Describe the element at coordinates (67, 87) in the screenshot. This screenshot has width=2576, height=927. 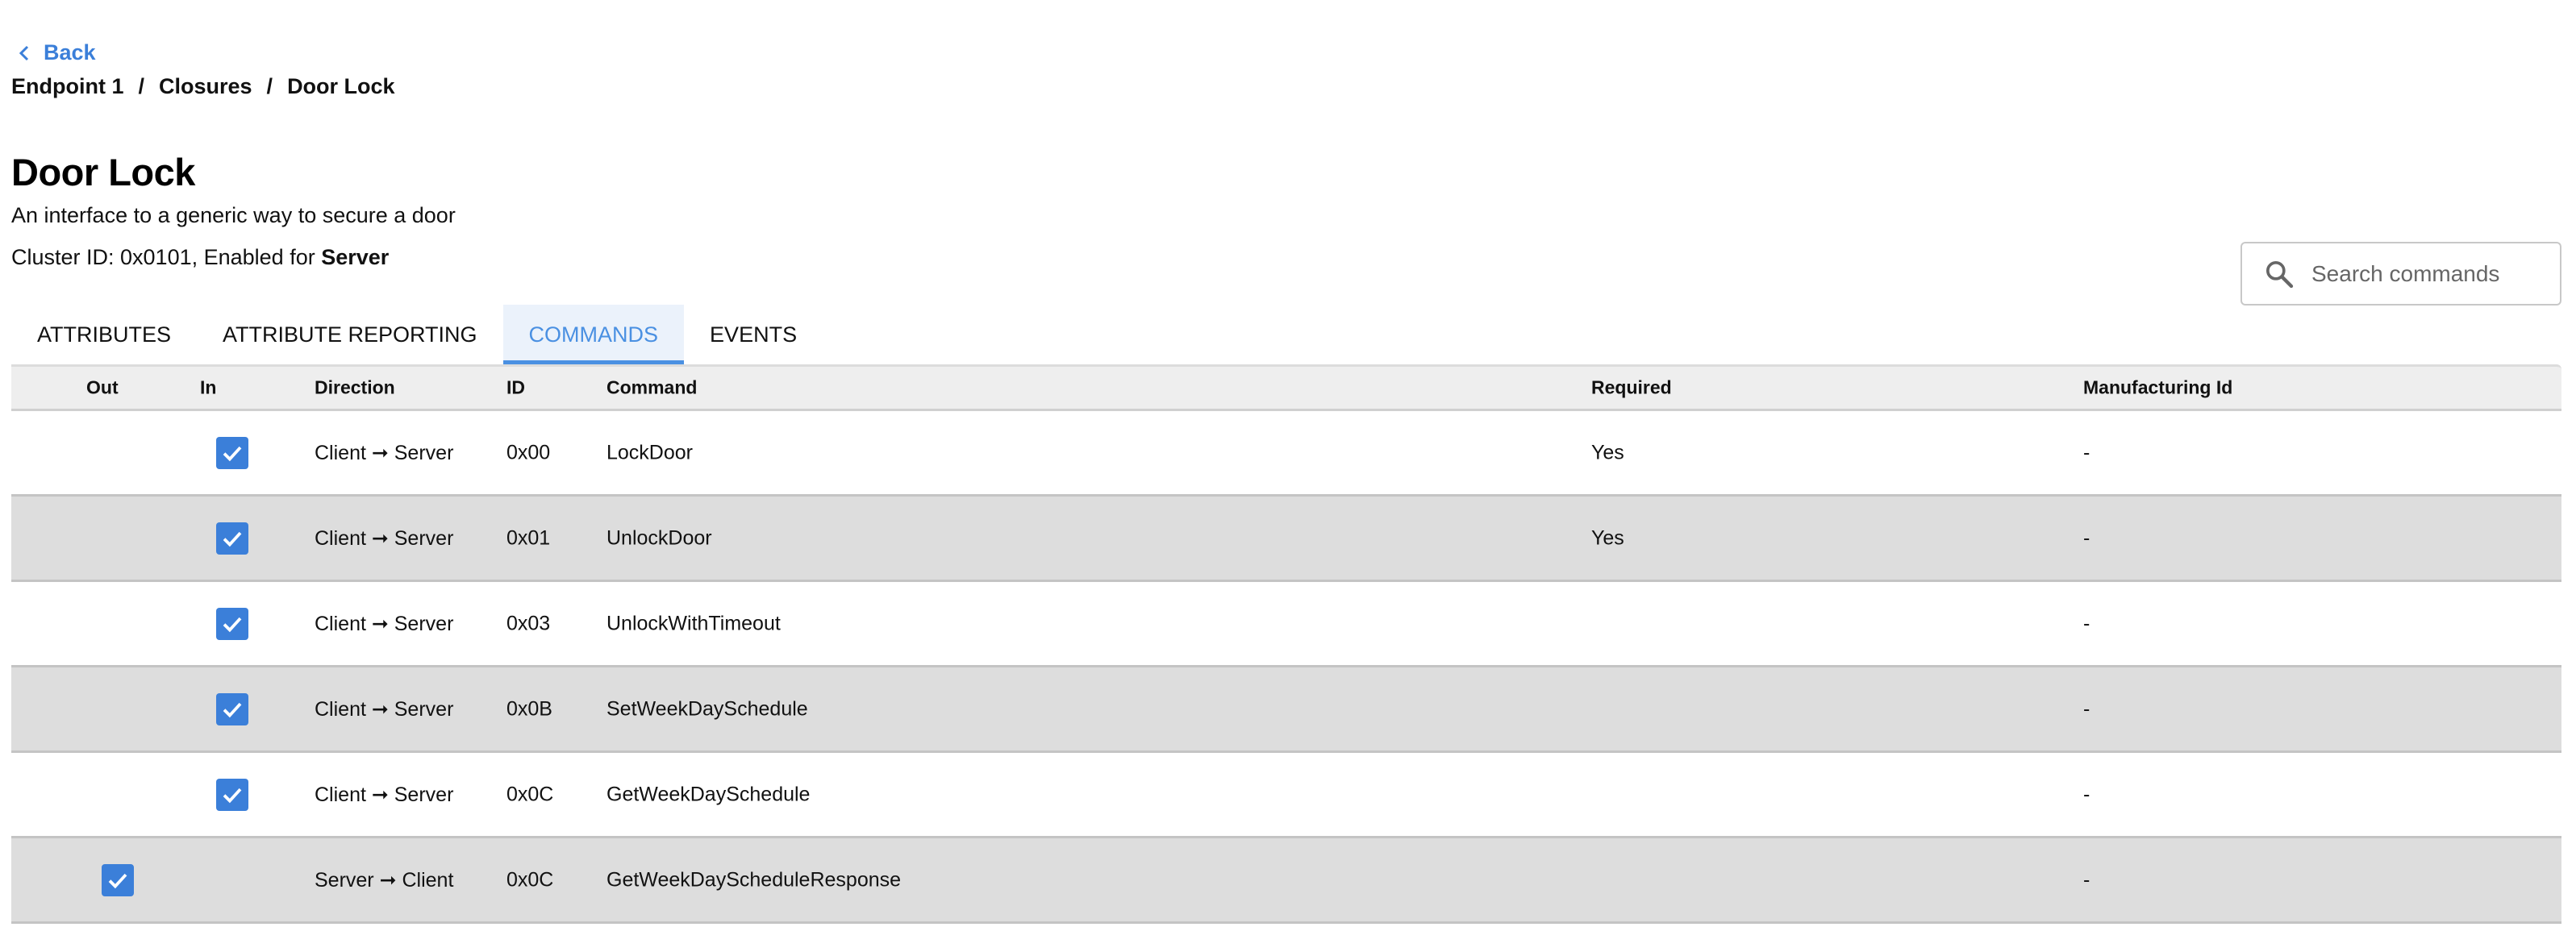
I see `breadcrumb-endpoint: Endpoint 1` at that location.